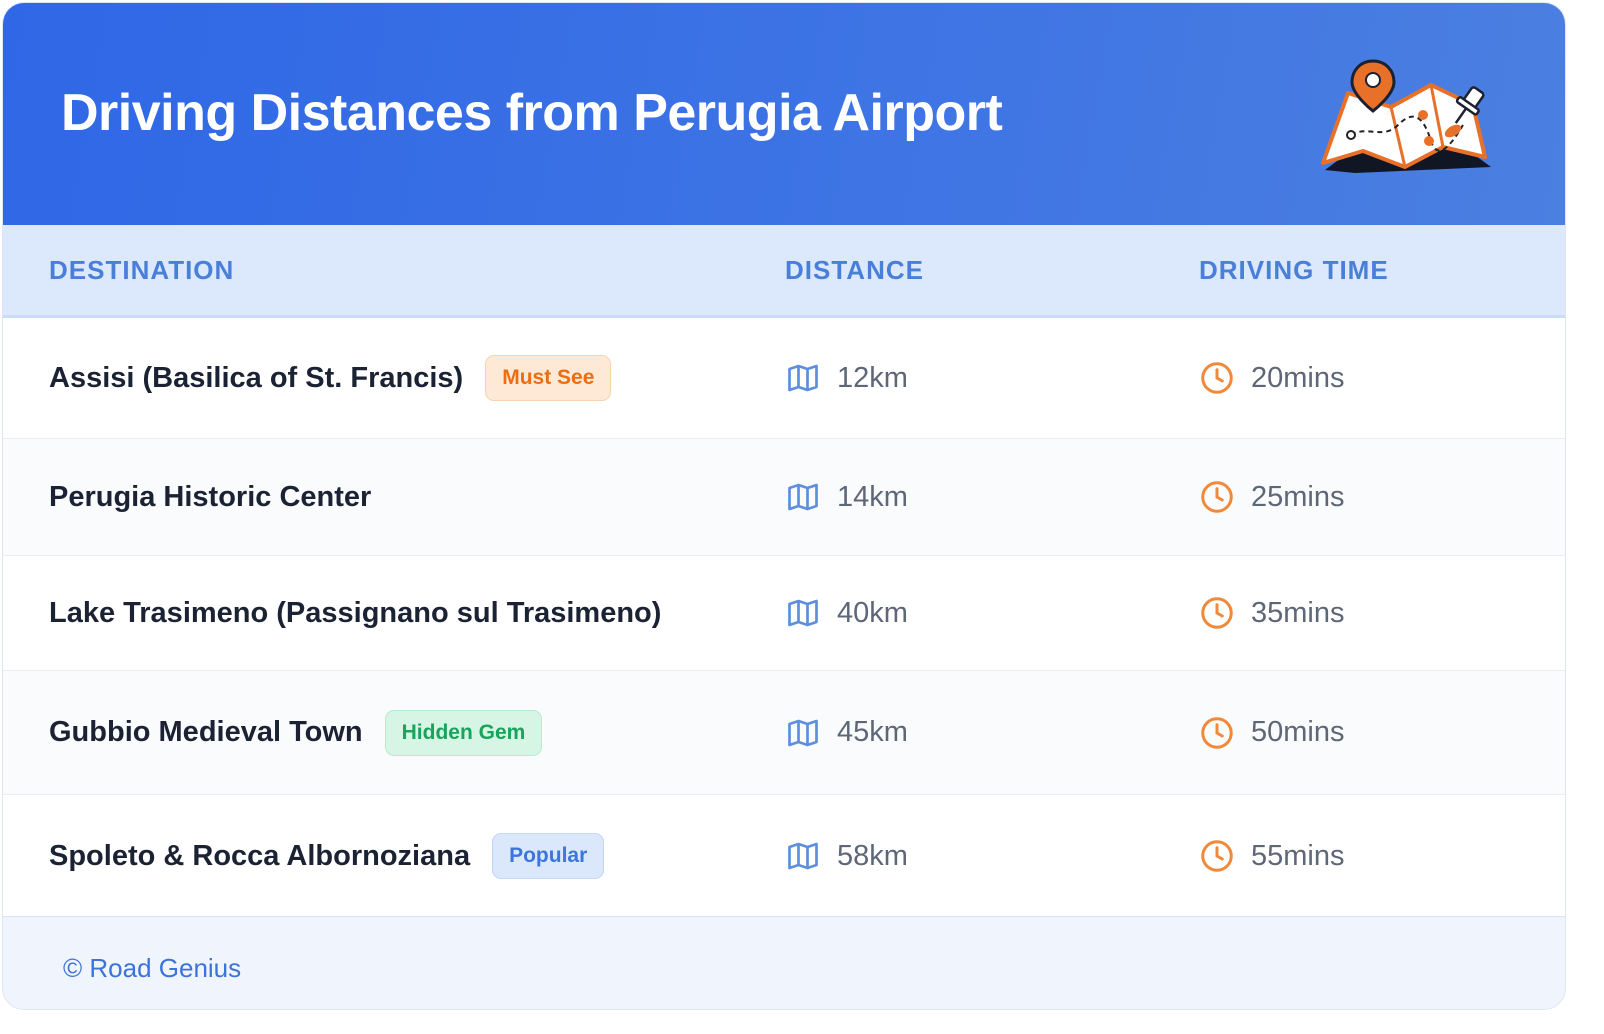  I want to click on destination-cell: Gubbio Medieval Town Hidden Gem, so click(296, 732).